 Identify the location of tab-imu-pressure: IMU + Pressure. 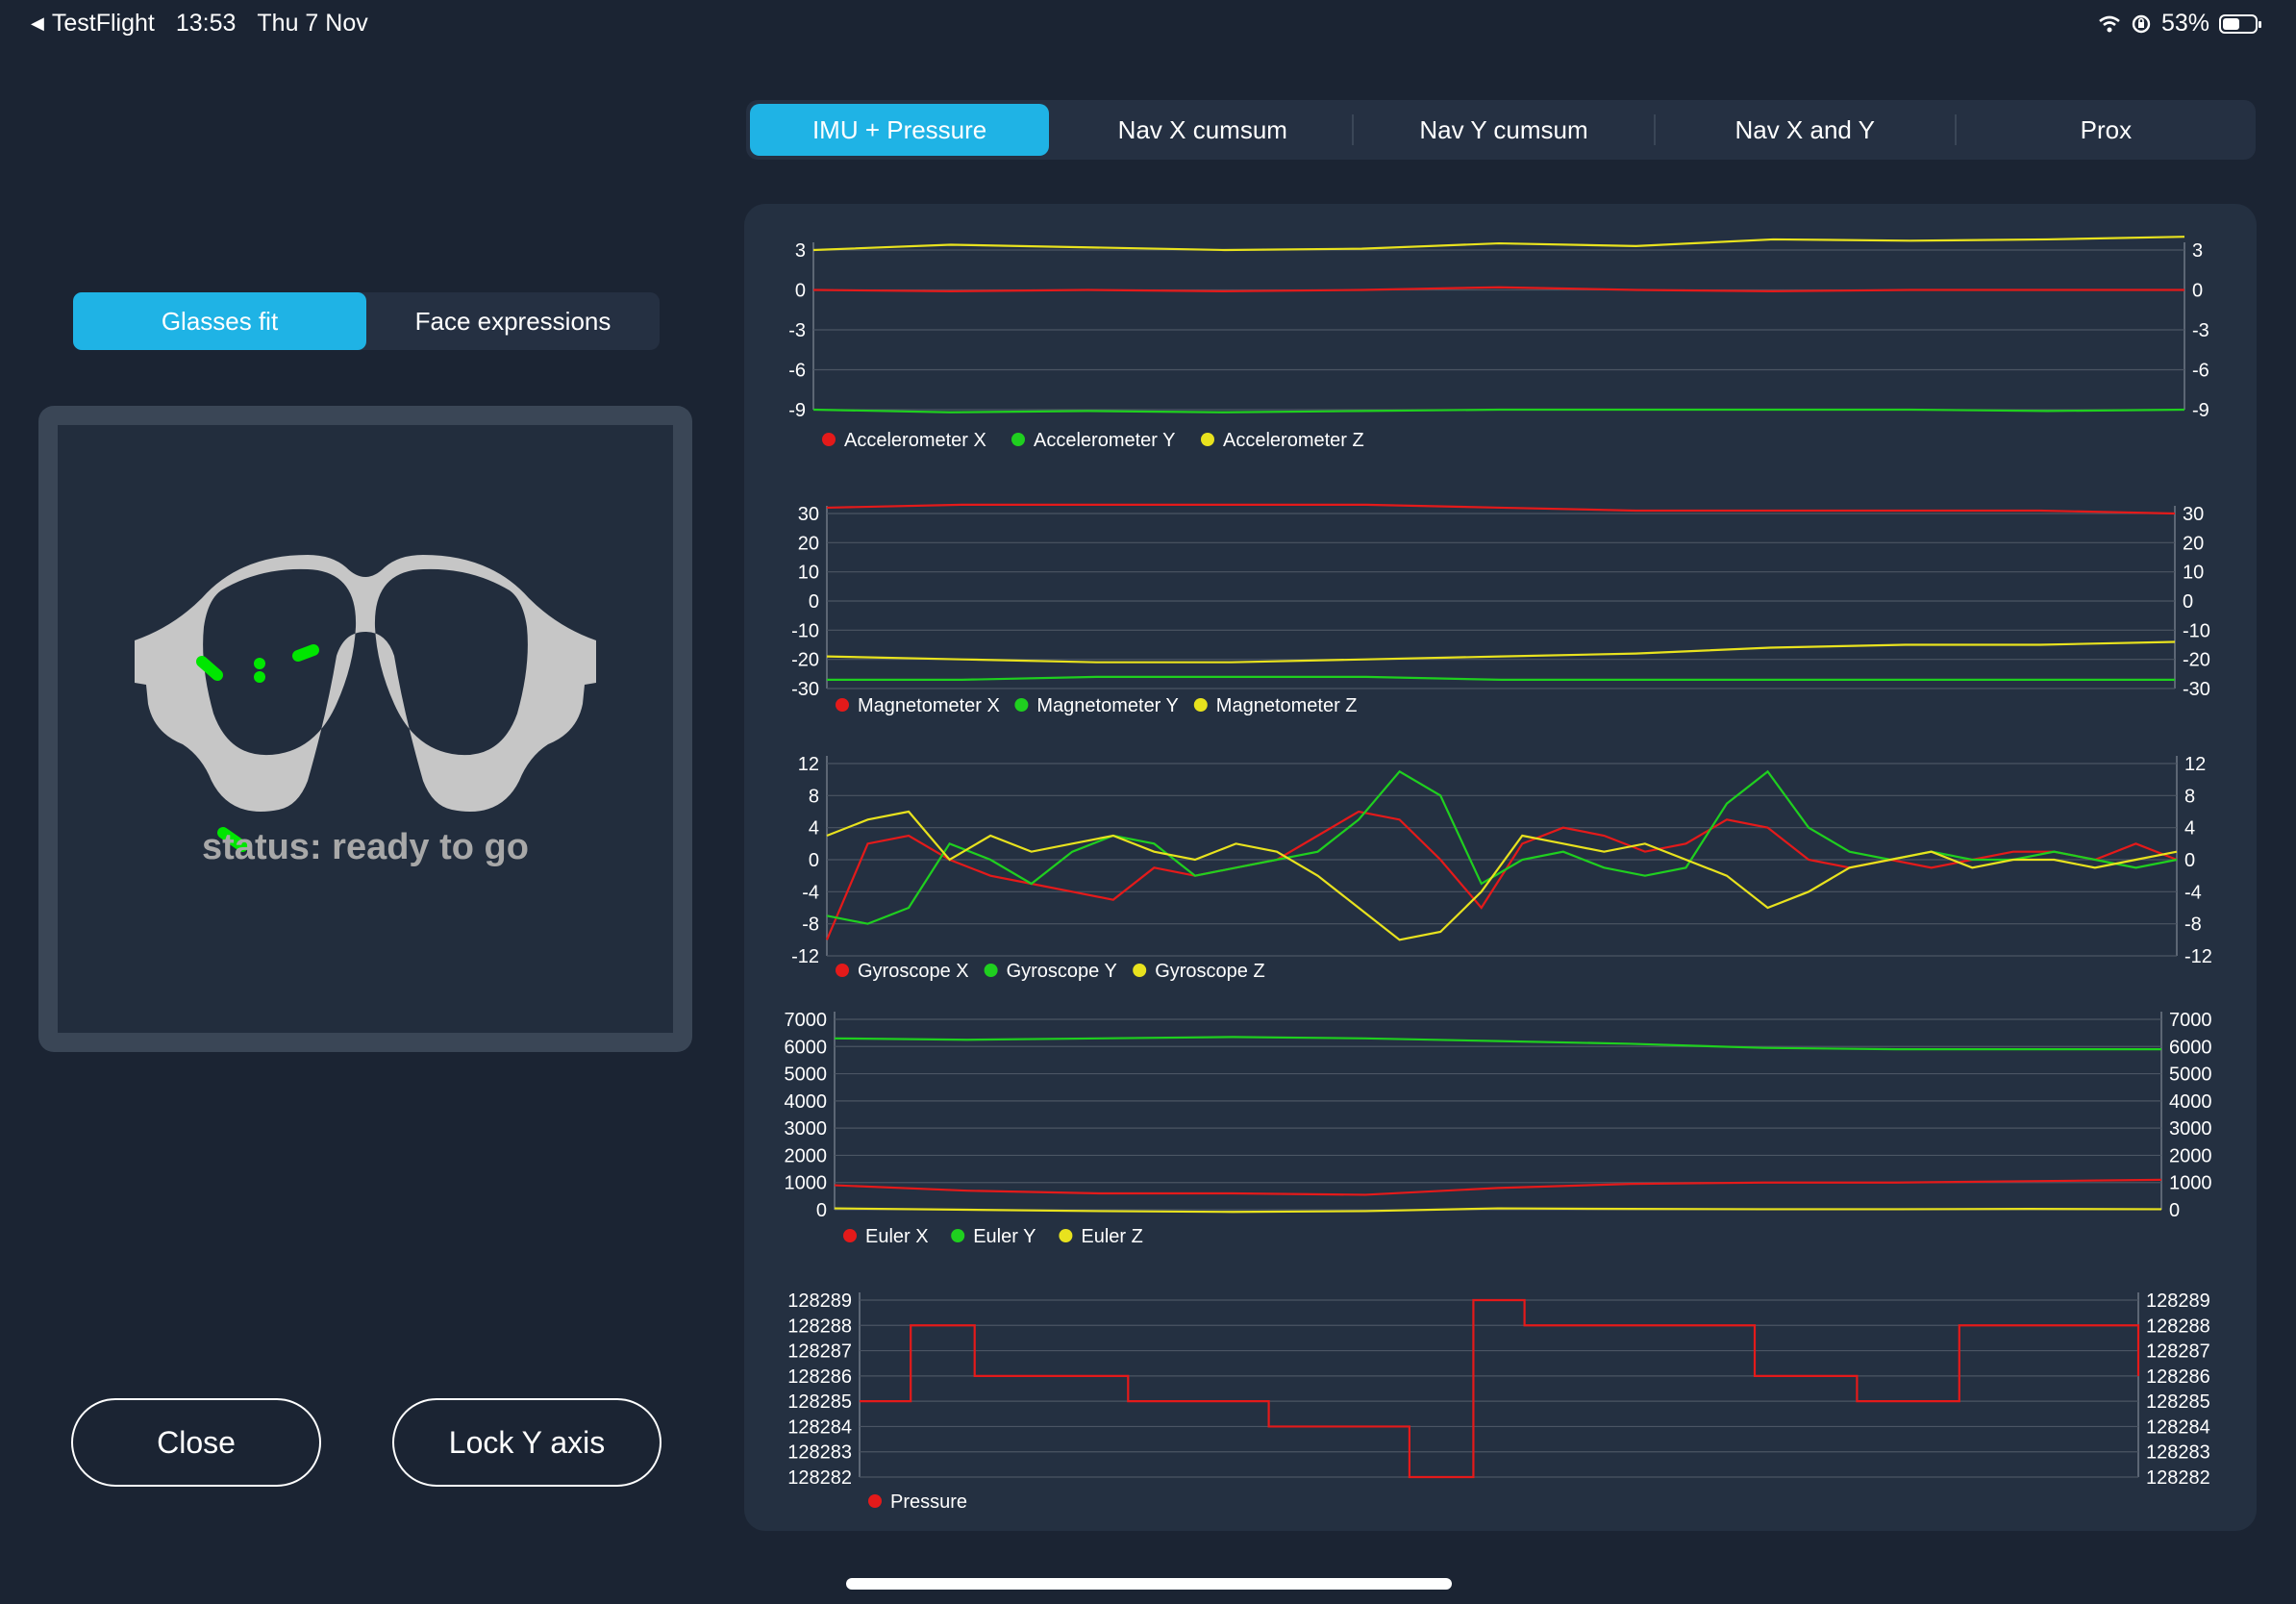
(900, 130).